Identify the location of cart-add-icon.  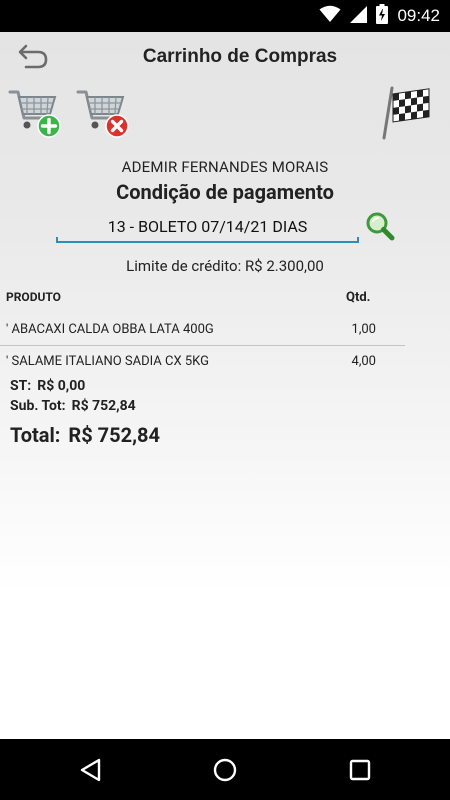
(34, 114).